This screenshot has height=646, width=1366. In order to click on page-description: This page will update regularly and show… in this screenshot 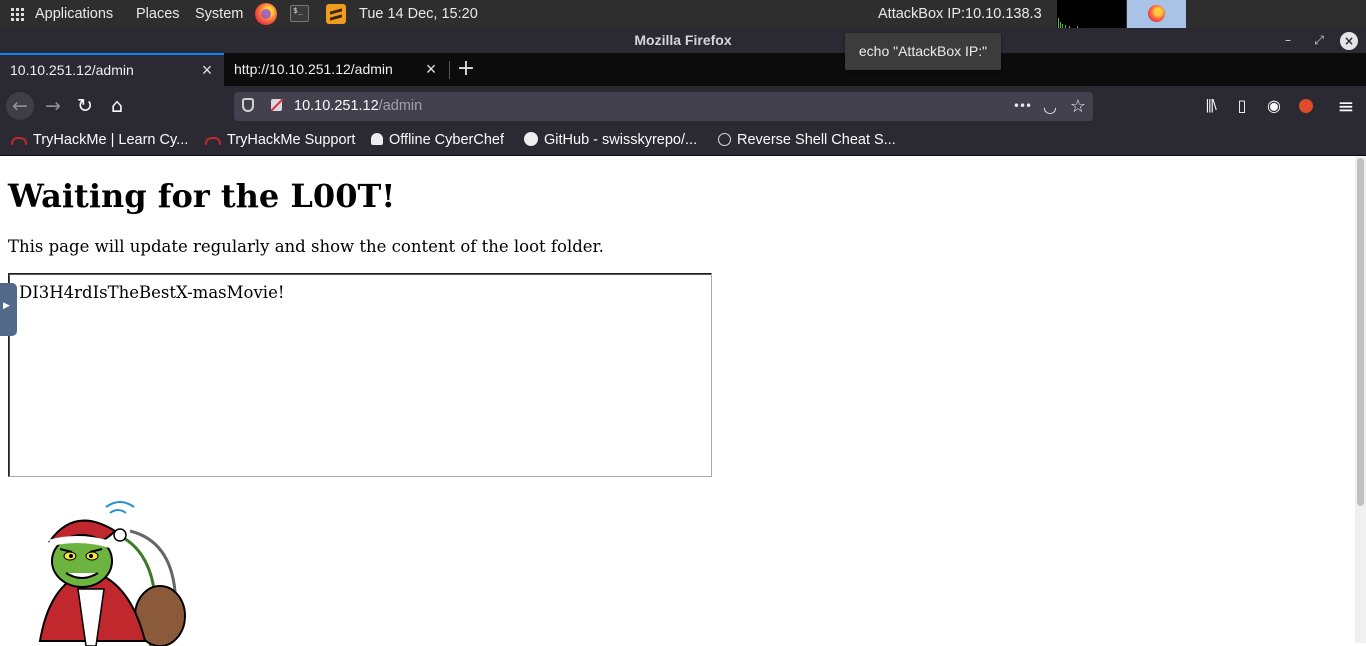, I will do `click(306, 246)`.